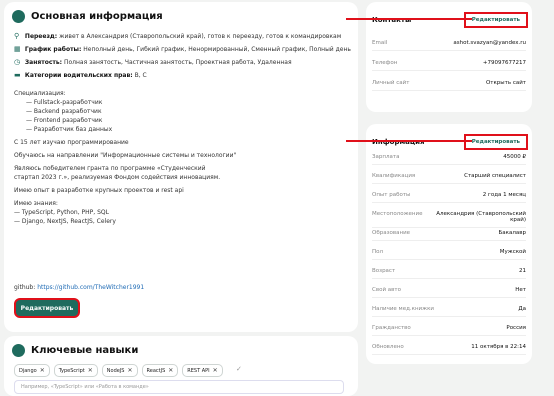 This screenshot has height=396, width=554. I want to click on info-row-key: Зарплата, so click(386, 157).